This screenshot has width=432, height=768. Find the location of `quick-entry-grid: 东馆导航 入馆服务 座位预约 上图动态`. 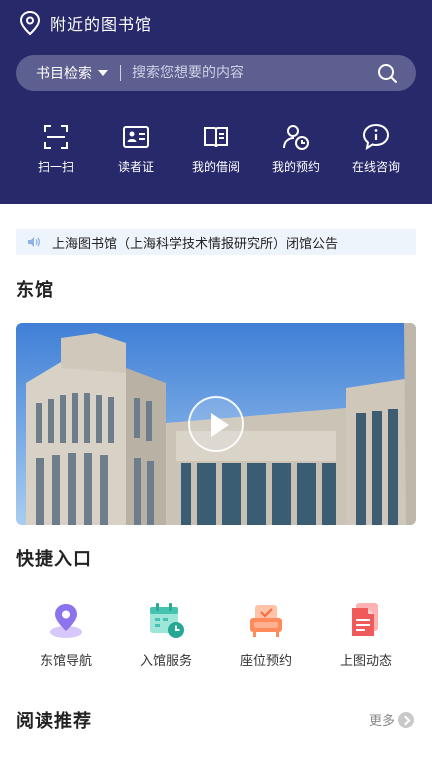

quick-entry-grid: 东馆导航 入馆服务 座位预约 上图动态 is located at coordinates (216, 636).